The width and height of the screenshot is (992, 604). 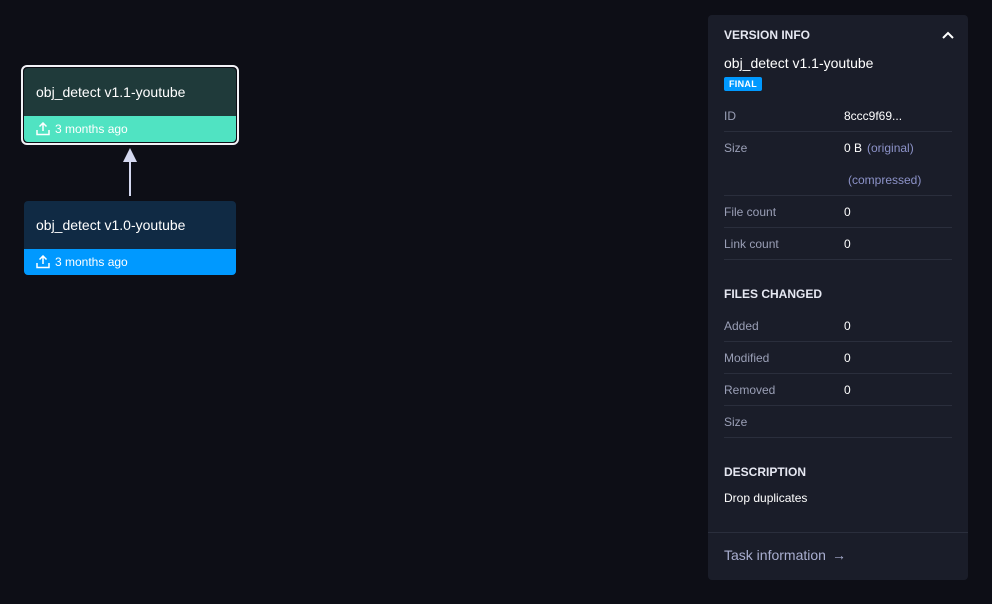 I want to click on files-row-removed: Removed 0, so click(x=838, y=390).